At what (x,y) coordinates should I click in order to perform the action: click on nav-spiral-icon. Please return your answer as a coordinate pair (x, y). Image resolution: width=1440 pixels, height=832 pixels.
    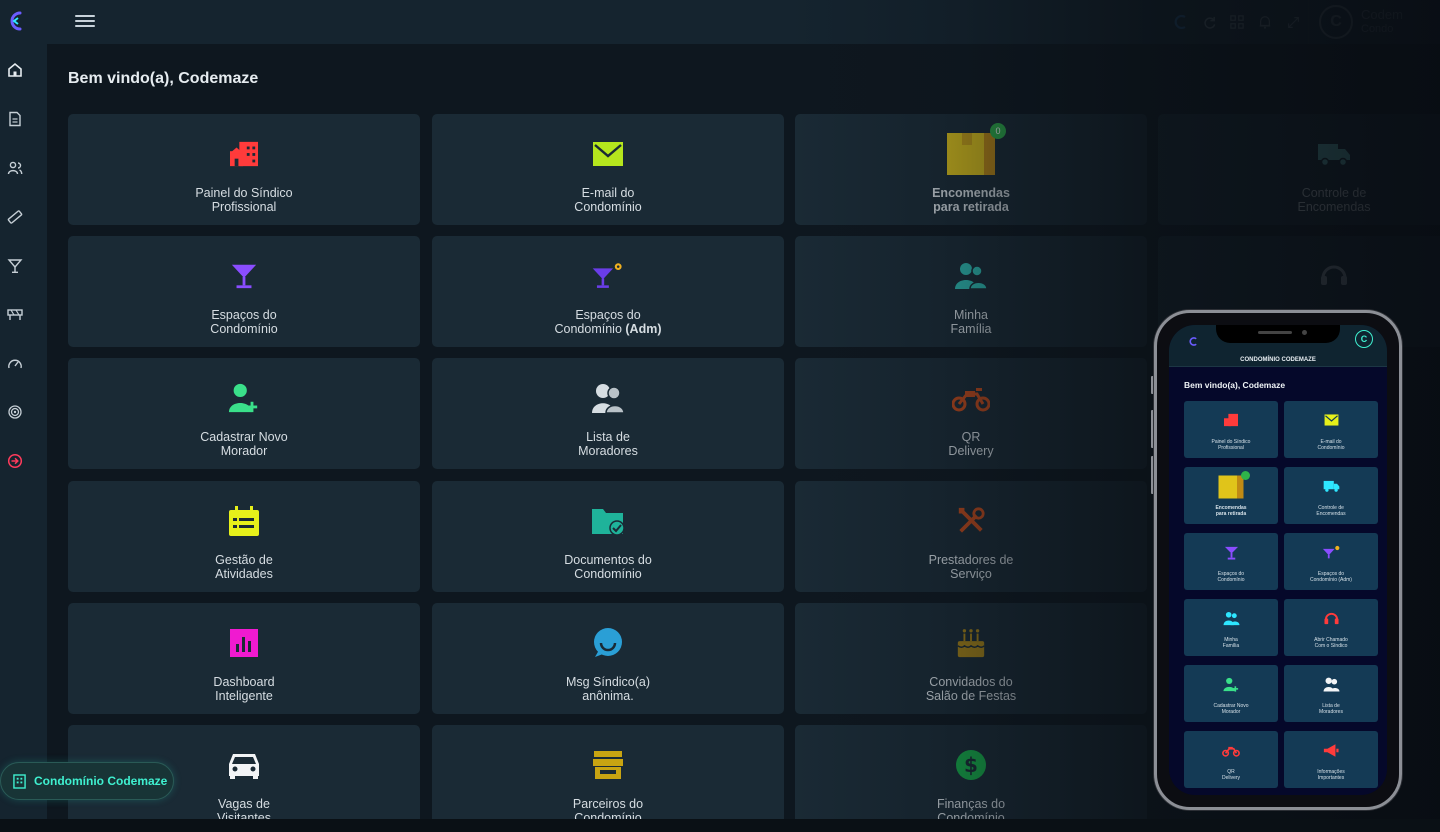
    Looking at the image, I should click on (15, 412).